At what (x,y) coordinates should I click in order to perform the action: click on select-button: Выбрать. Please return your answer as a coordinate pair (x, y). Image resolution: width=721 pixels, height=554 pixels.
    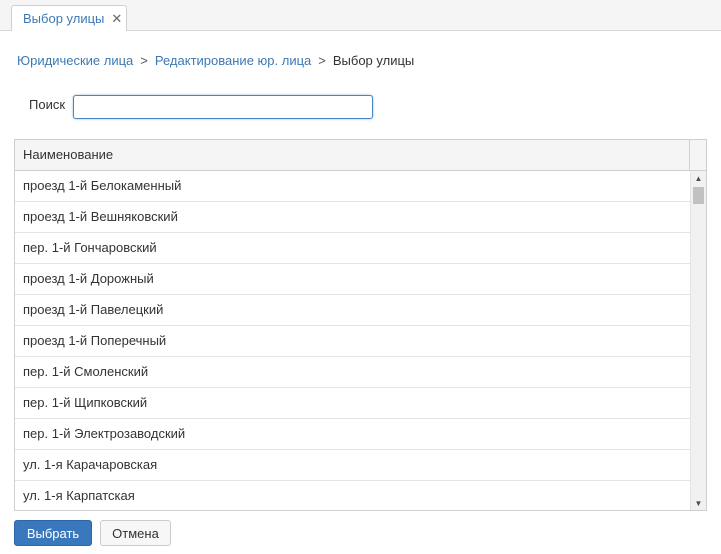
    Looking at the image, I should click on (53, 533).